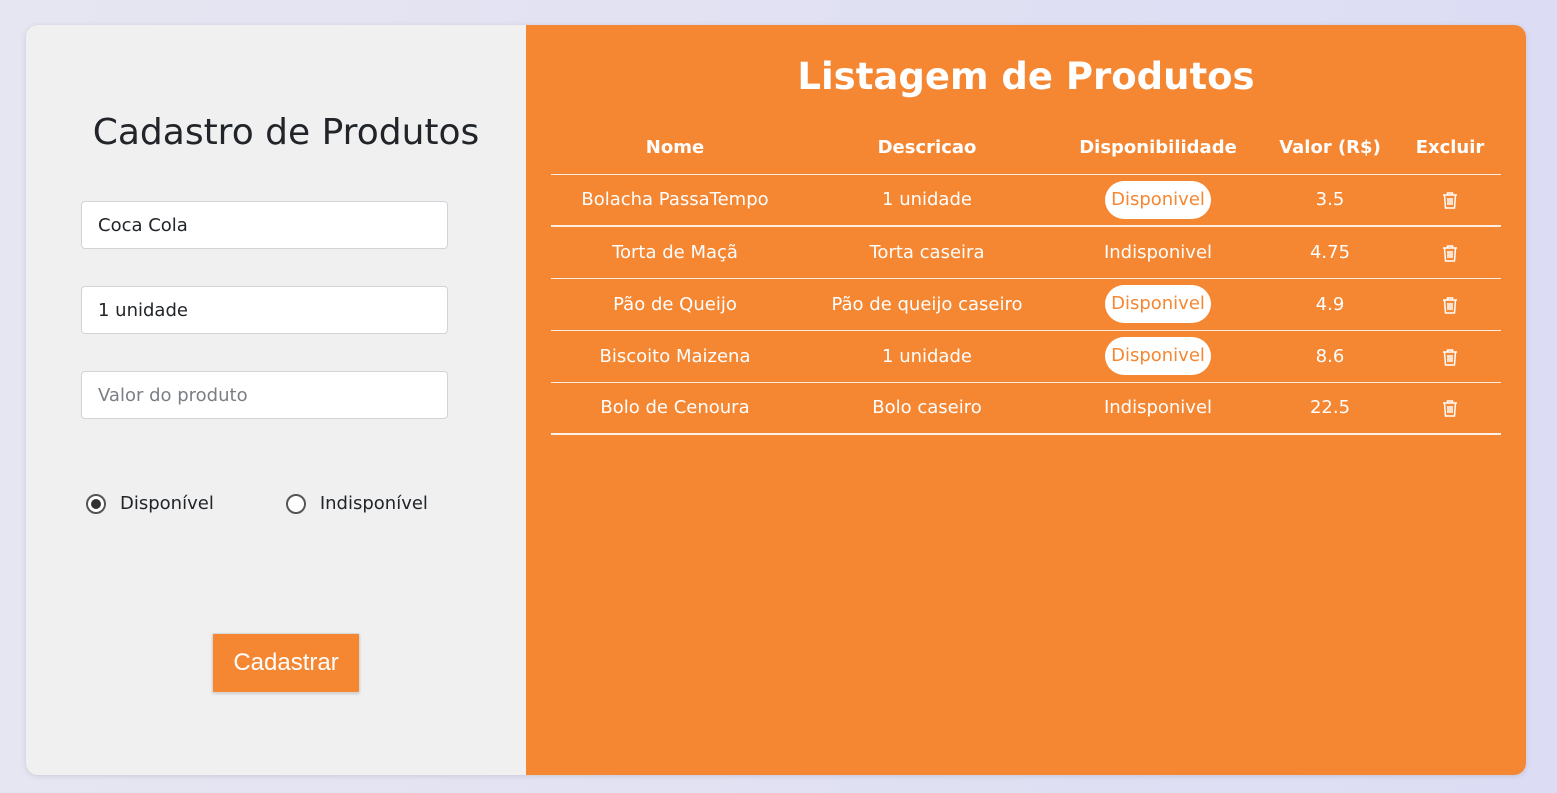  What do you see at coordinates (1158, 148) in the screenshot?
I see `header-disponibilidade: Disponibilidade` at bounding box center [1158, 148].